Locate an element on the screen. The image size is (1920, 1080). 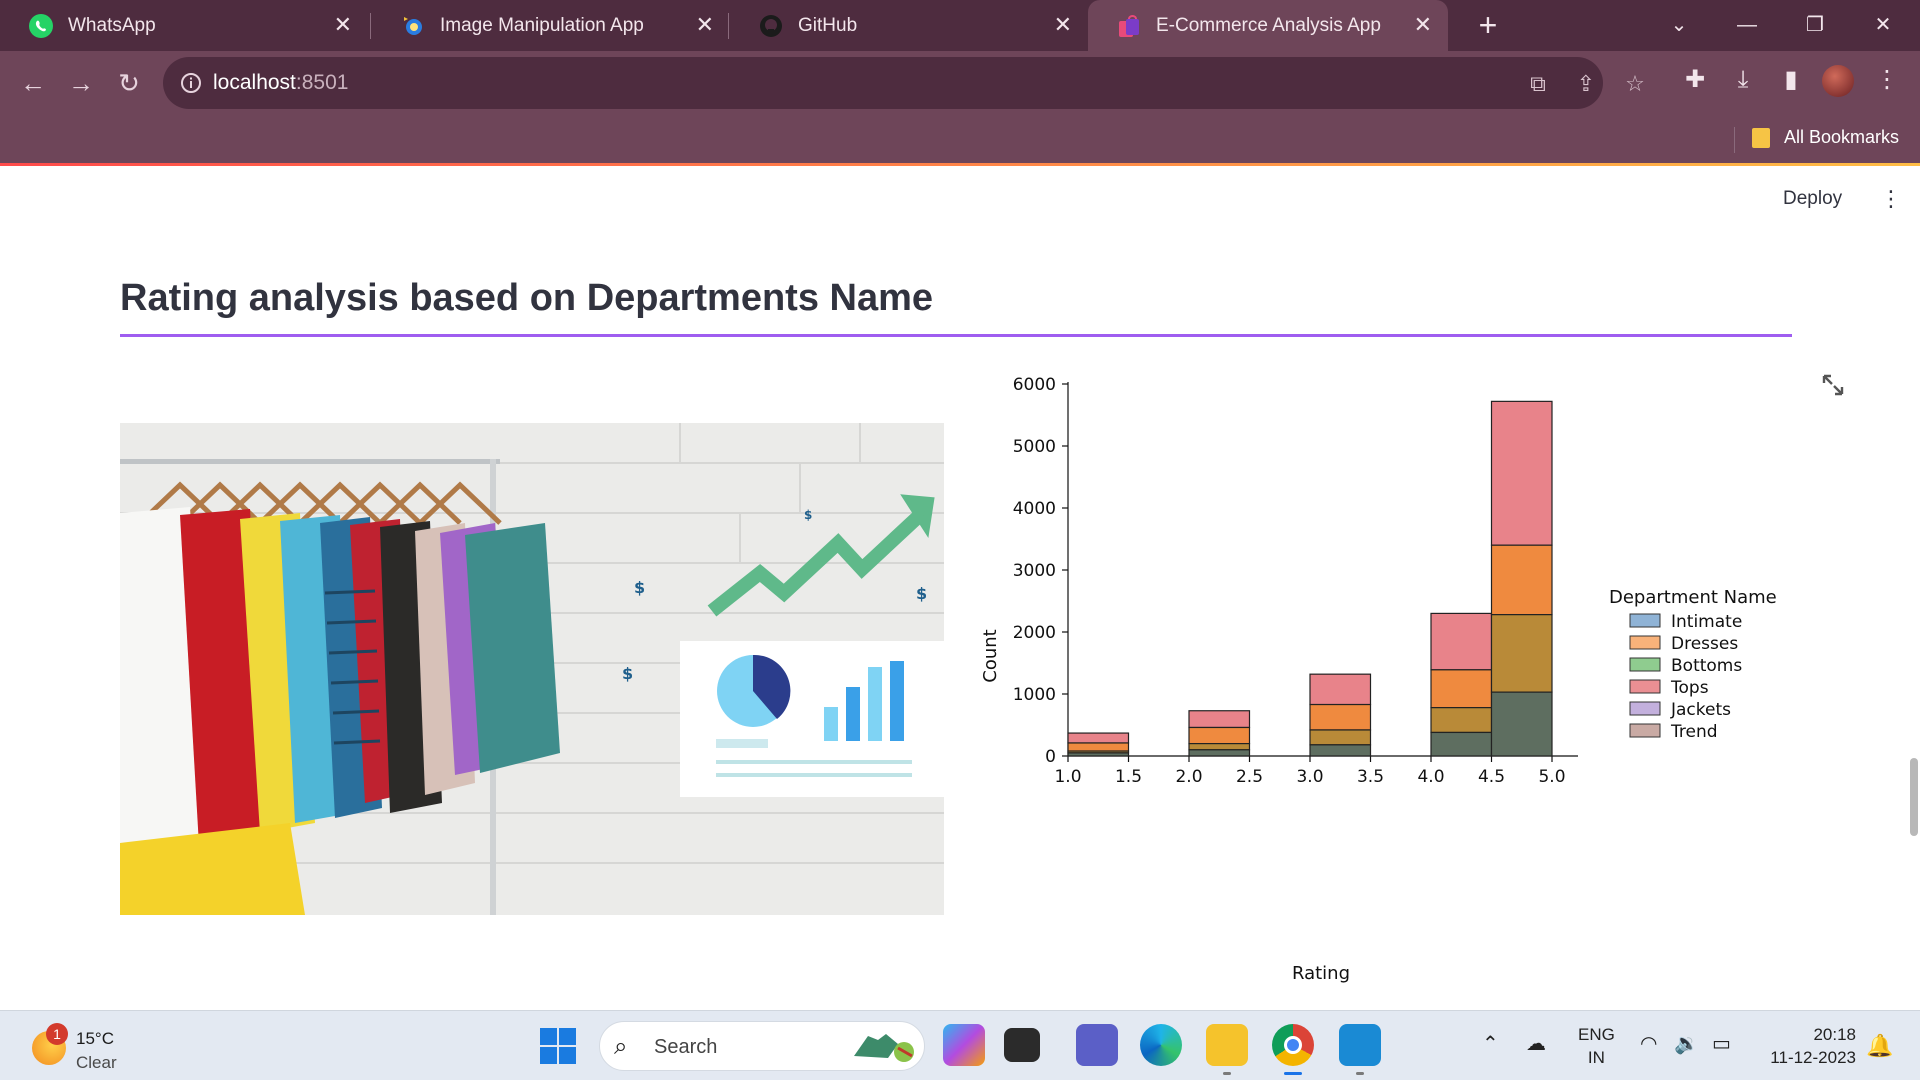
x-tick-label: 1.5 is located at coordinates (1128, 777).